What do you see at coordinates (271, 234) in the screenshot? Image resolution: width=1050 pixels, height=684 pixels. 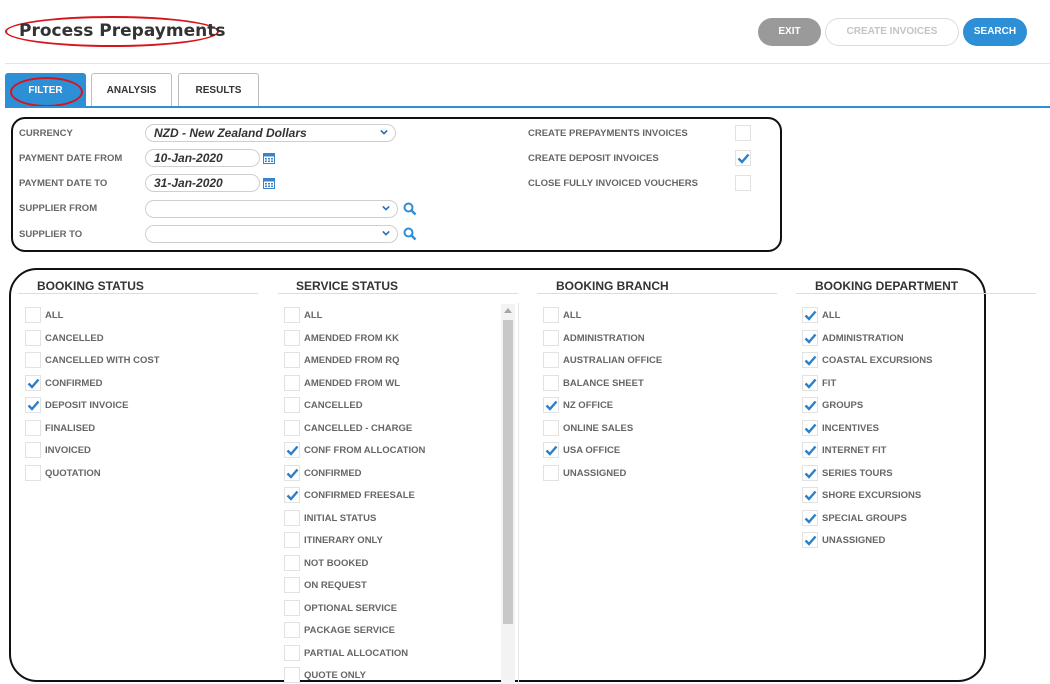 I see `supplier-to-select` at bounding box center [271, 234].